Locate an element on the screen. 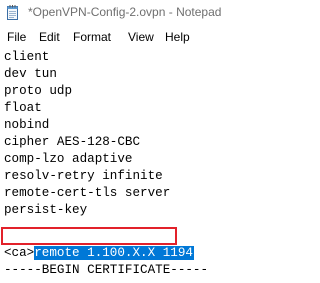 Image resolution: width=320 pixels, height=283 pixels. text-line: persist-key is located at coordinates (46, 210).